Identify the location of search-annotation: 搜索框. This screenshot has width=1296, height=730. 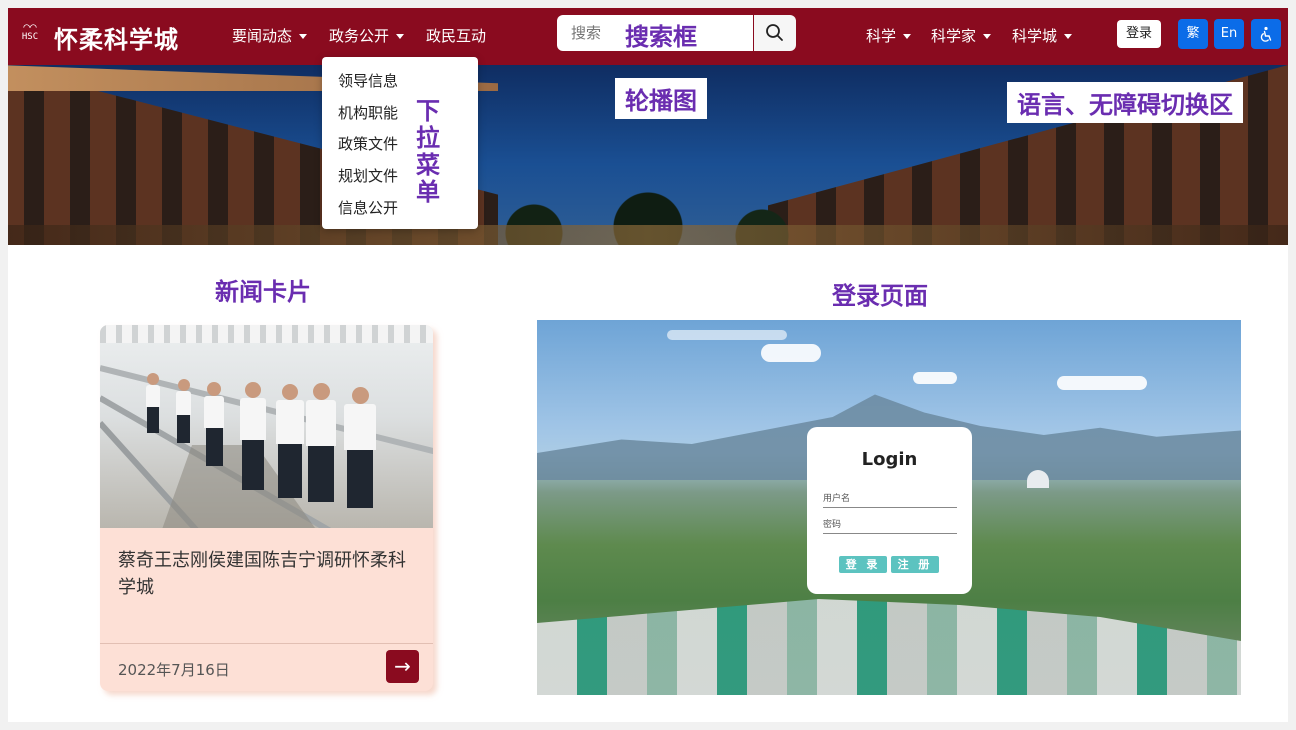
(661, 37).